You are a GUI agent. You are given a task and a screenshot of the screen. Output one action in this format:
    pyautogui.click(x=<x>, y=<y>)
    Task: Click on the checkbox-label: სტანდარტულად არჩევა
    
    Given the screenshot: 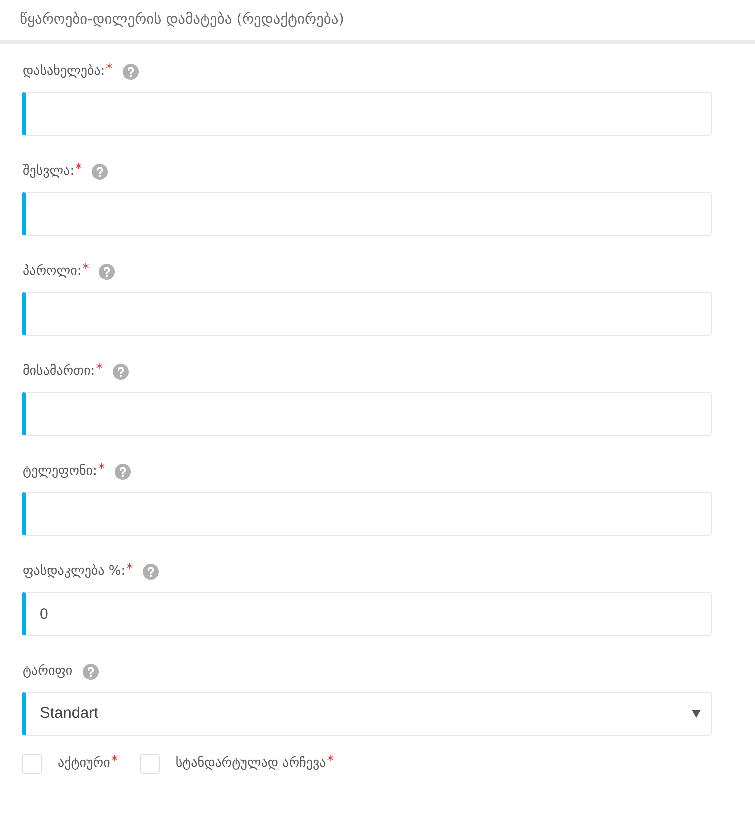 What is the action you would take?
    pyautogui.click(x=251, y=764)
    